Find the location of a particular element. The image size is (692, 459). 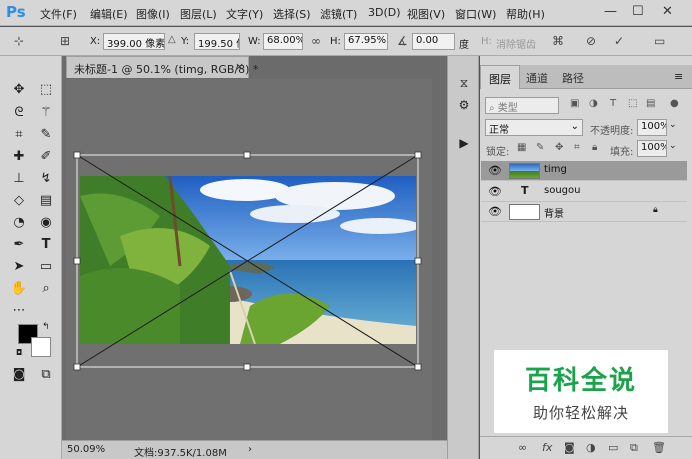

menu-3d: 3D(D) is located at coordinates (384, 12).